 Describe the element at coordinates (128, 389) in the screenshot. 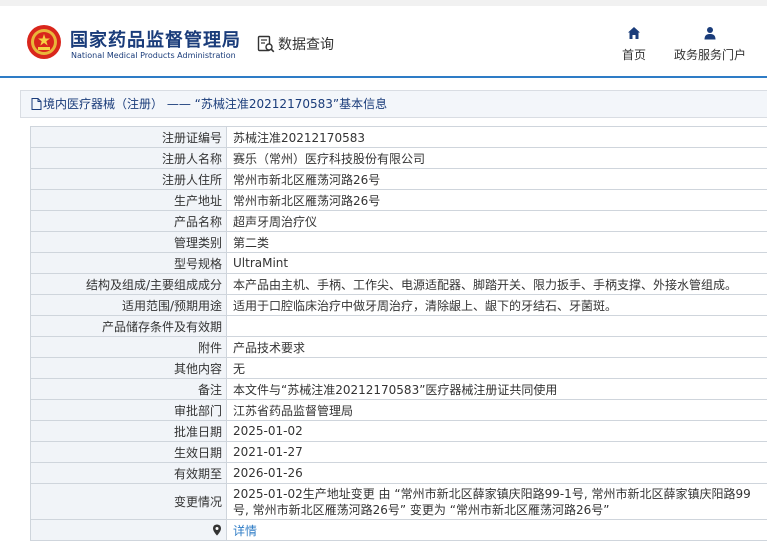

I see `row-label: 备注` at that location.